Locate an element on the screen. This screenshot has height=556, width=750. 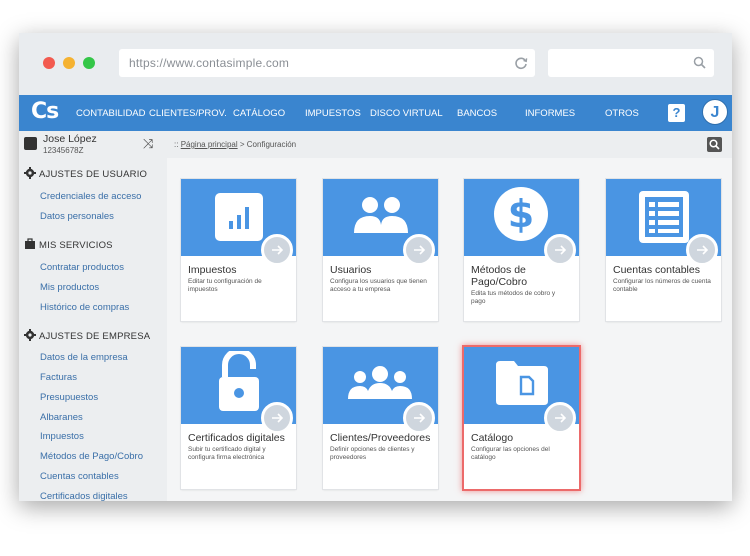
sidebar-item-facturas: Facturas is located at coordinates (58, 377).